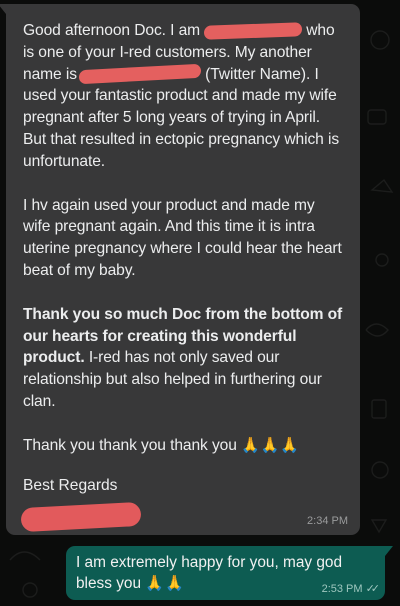 Image resolution: width=400 pixels, height=606 pixels. Describe the element at coordinates (70, 485) in the screenshot. I see `signoff-text: Best Regards` at that location.